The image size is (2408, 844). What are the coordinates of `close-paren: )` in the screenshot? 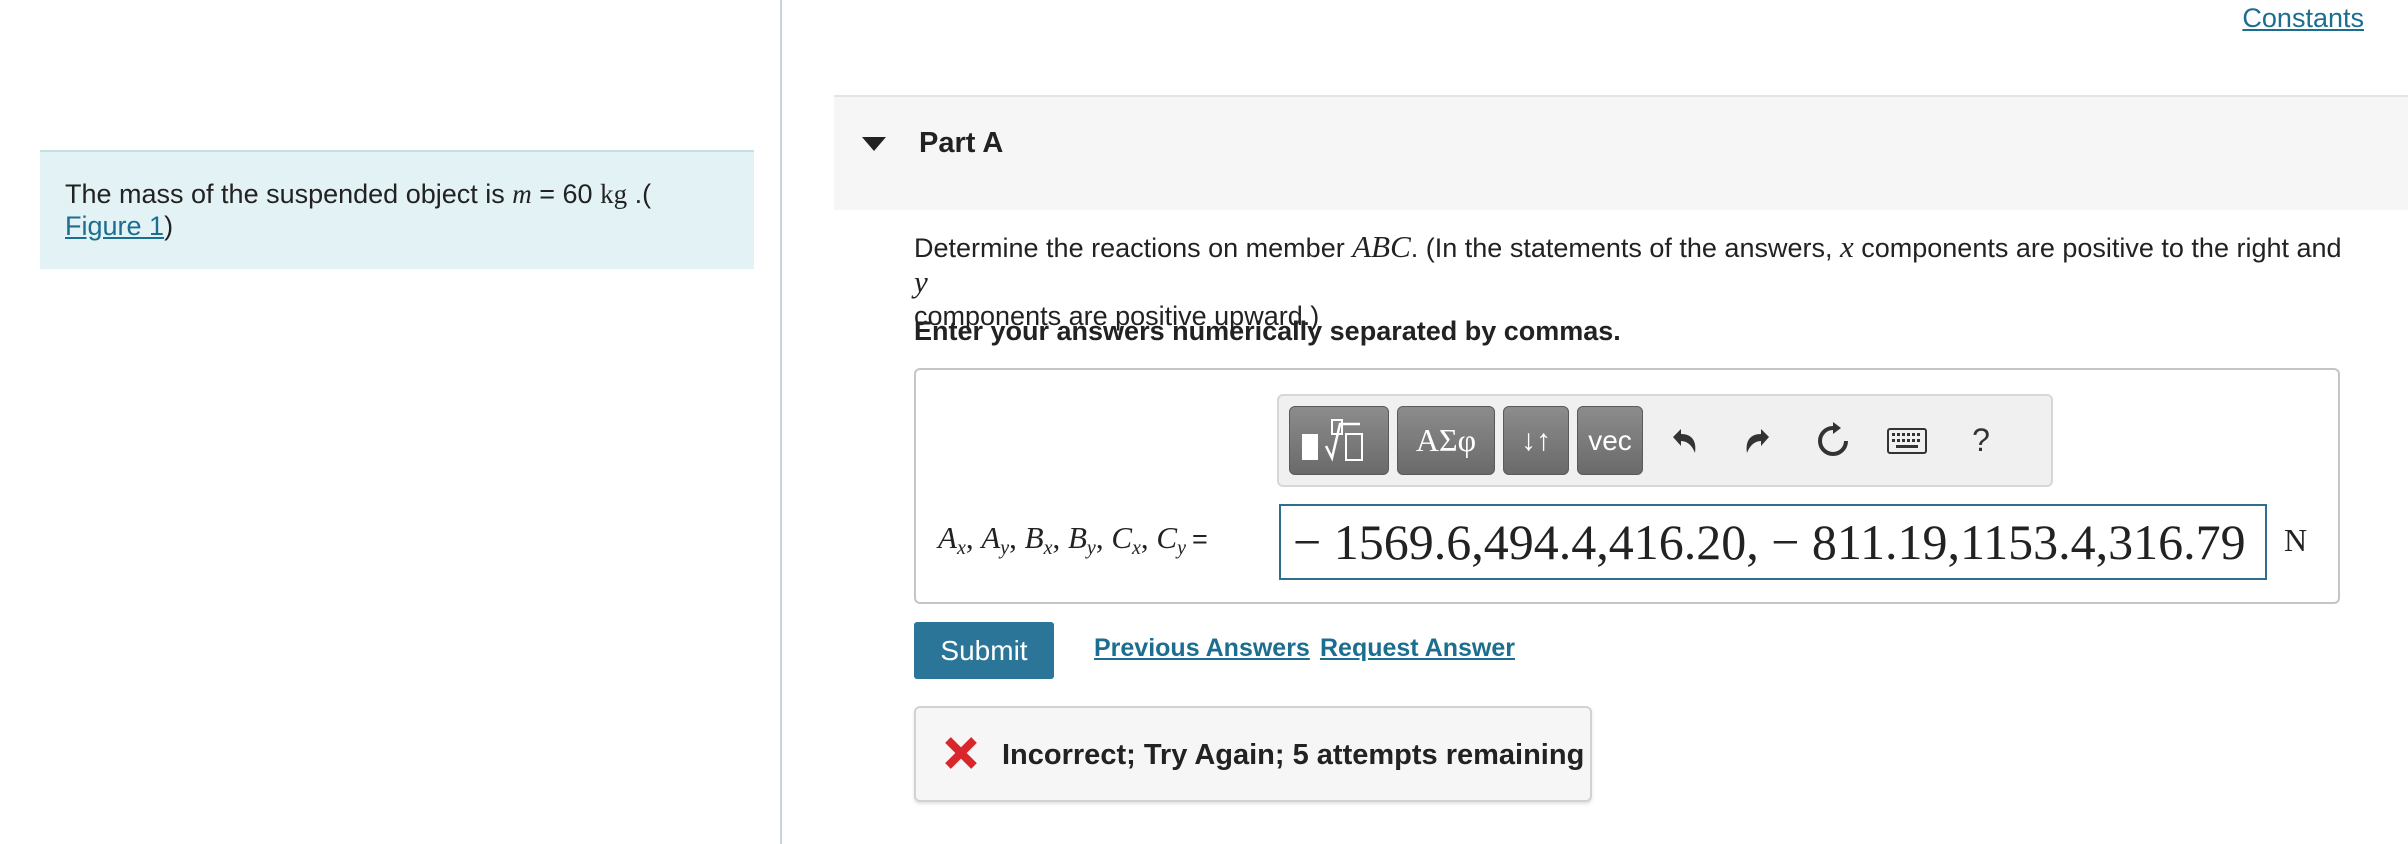 It's located at (169, 226).